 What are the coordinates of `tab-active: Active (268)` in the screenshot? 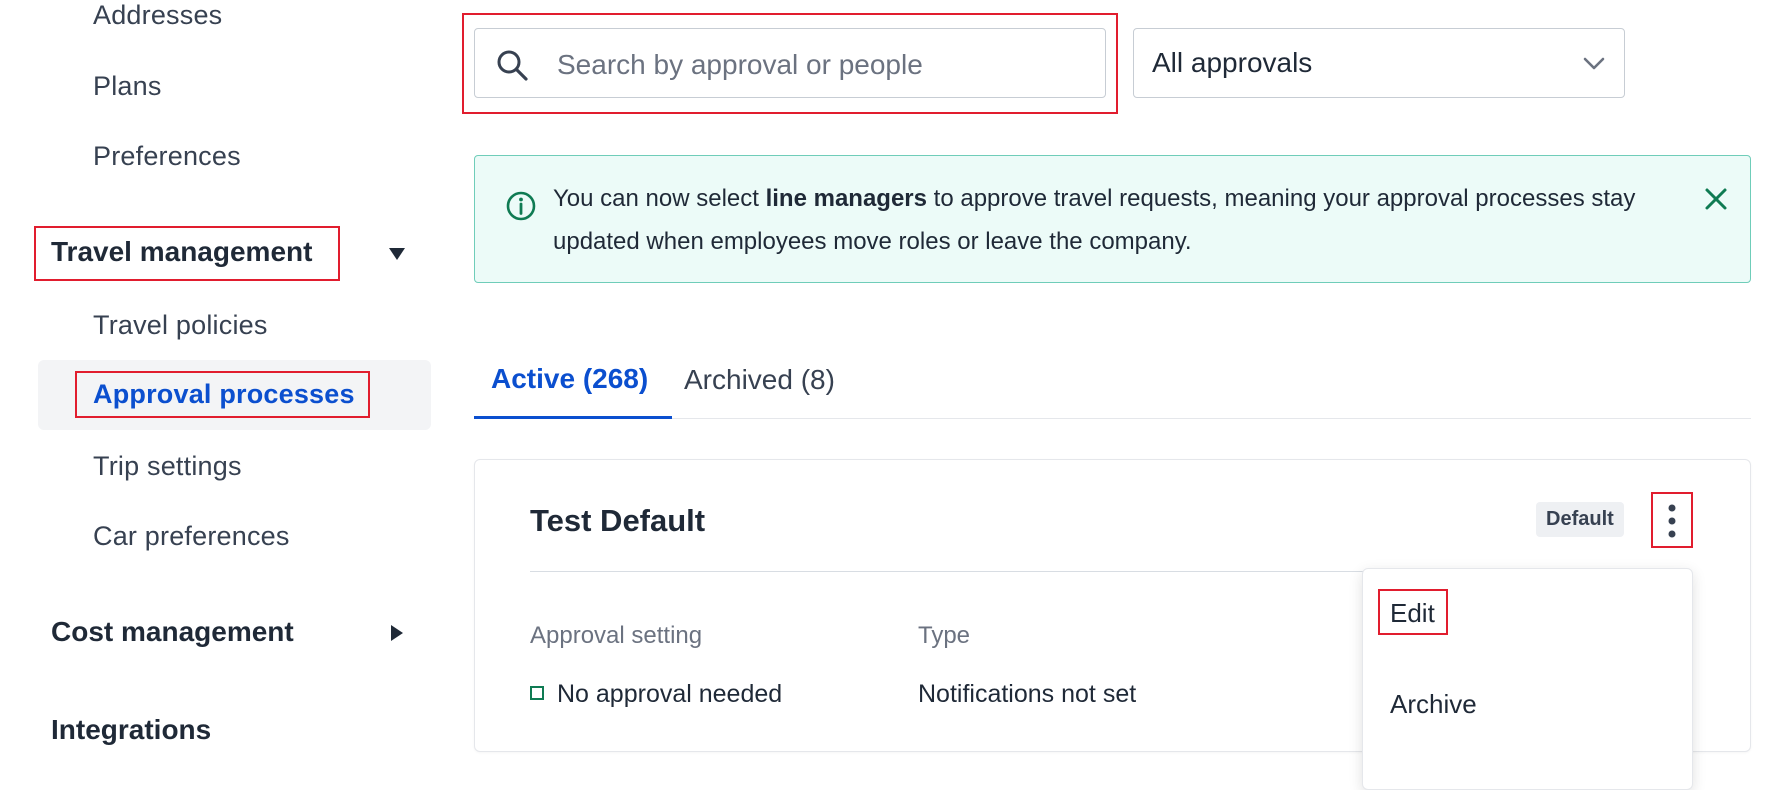 It's located at (573, 387).